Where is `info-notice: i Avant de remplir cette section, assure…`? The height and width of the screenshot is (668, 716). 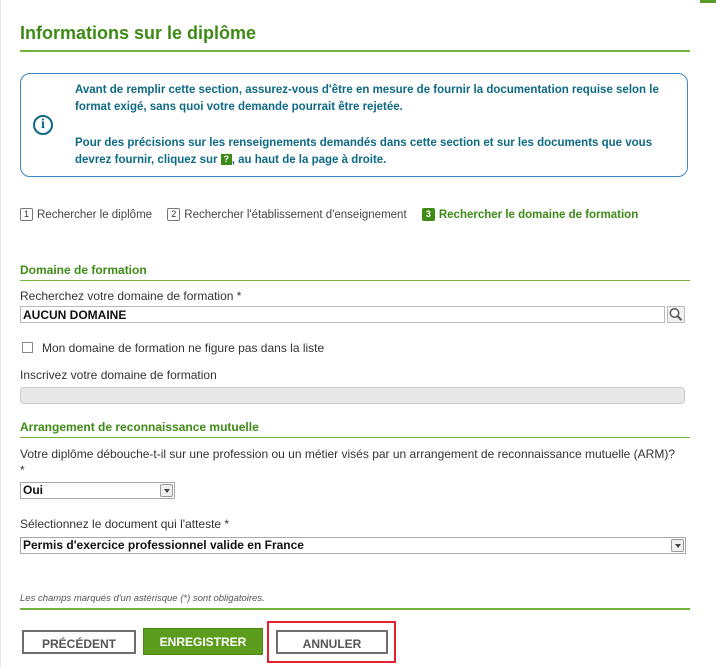
info-notice: i Avant de remplir cette section, assure… is located at coordinates (354, 125).